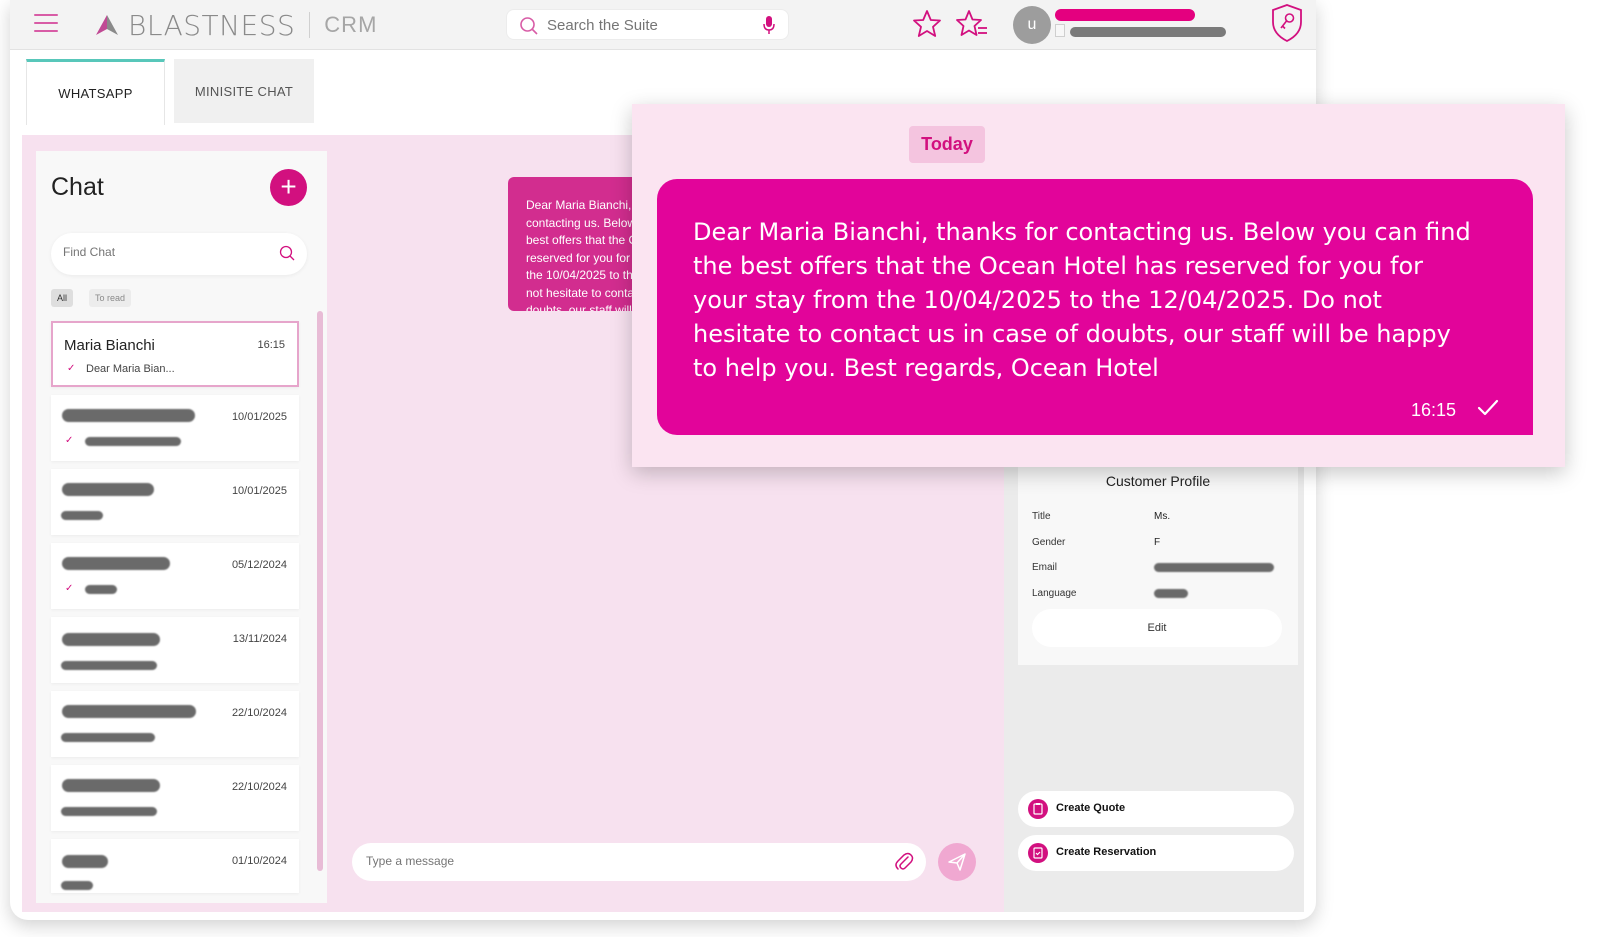 Image resolution: width=1600 pixels, height=937 pixels. I want to click on logo-text: BLASTNESS, so click(212, 25).